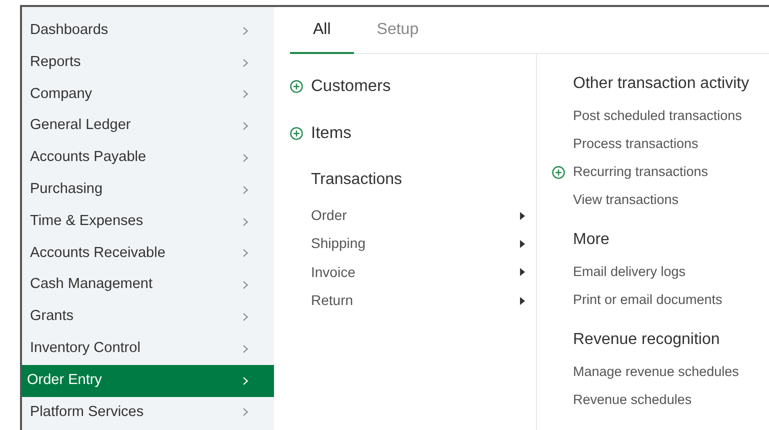 This screenshot has width=769, height=430. Describe the element at coordinates (418, 244) in the screenshot. I see `submenu-item: Shipping` at that location.